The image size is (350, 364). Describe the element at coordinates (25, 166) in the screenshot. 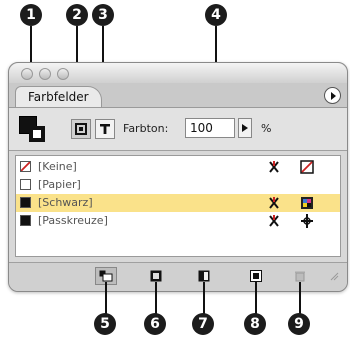

I see `none-swatch-icon` at that location.